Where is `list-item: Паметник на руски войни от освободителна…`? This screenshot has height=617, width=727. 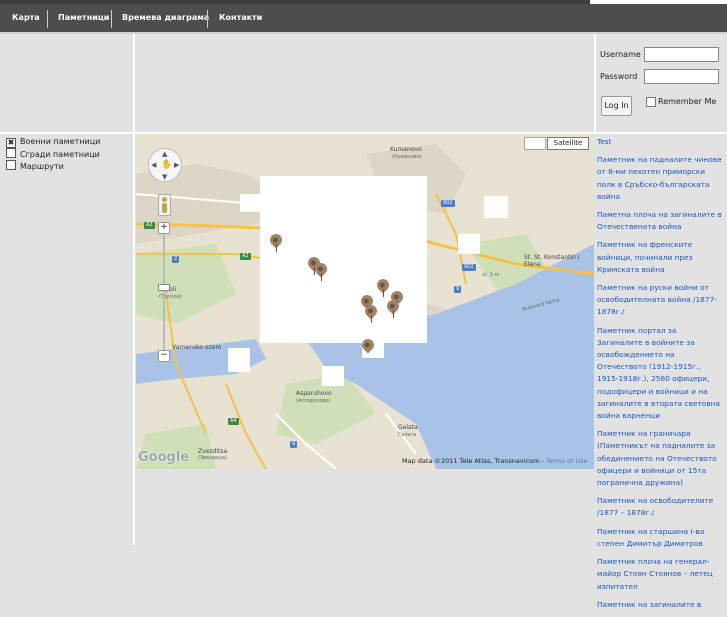 list-item: Паметник на руски войни от освободителна… is located at coordinates (660, 300).